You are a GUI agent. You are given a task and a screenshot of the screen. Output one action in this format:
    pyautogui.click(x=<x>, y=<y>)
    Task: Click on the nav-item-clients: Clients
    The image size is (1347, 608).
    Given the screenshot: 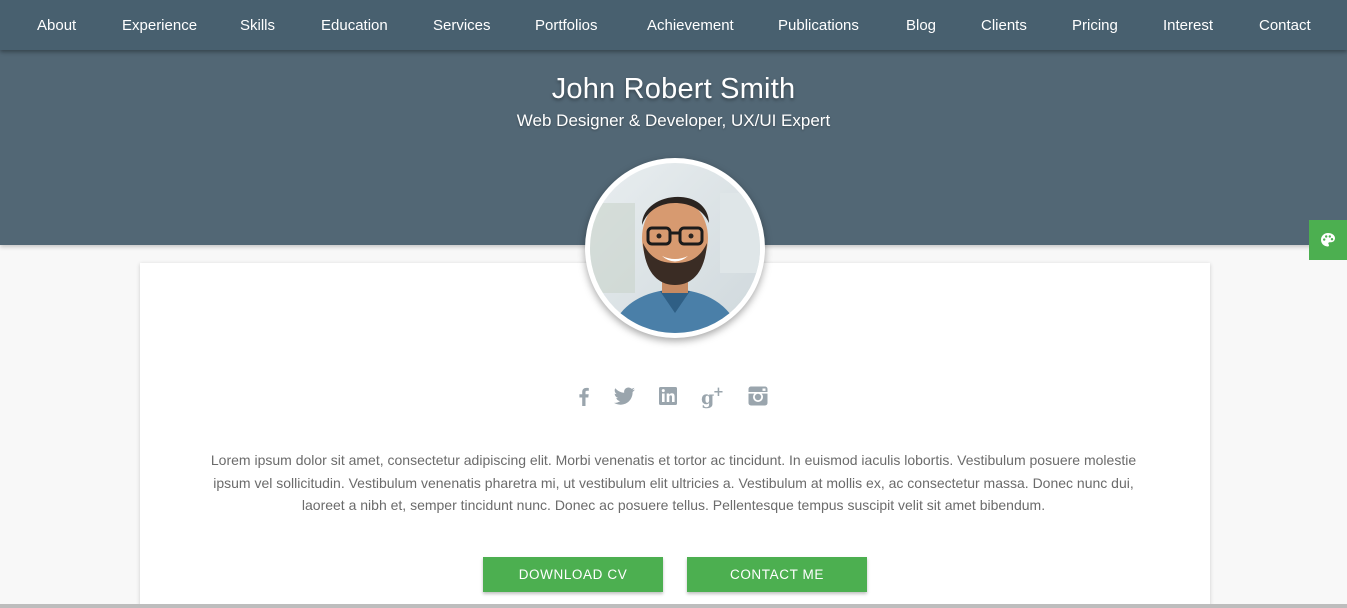 What is the action you would take?
    pyautogui.click(x=1004, y=25)
    